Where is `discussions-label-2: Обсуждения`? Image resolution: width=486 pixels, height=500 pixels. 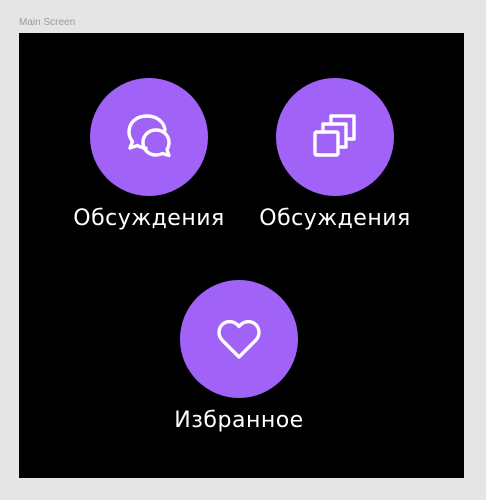 discussions-label-2: Обсуждения is located at coordinates (335, 218).